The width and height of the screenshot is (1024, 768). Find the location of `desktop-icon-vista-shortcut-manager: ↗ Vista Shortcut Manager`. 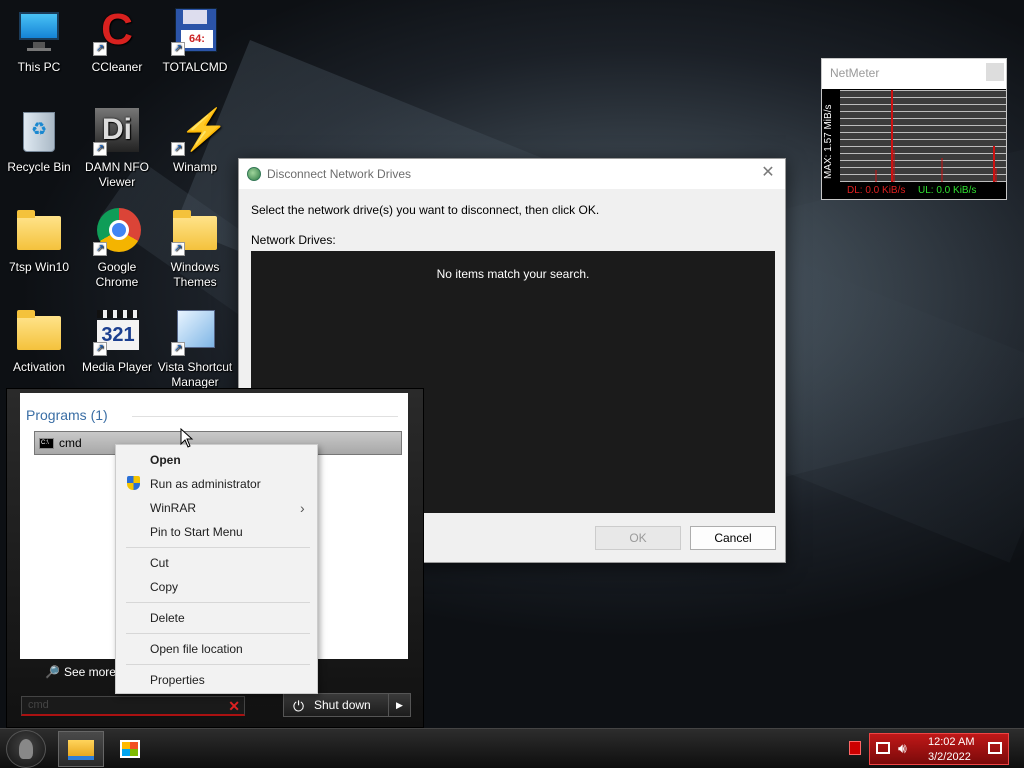

desktop-icon-vista-shortcut-manager: ↗ Vista Shortcut Manager is located at coordinates (195, 349).